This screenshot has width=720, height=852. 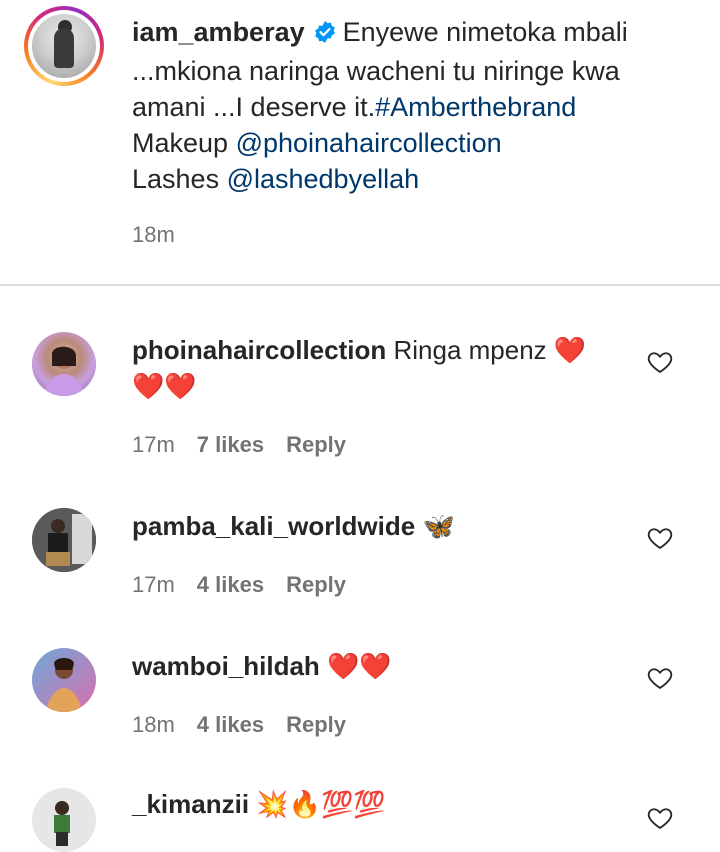 I want to click on caption-text-line3: amani ...I deserve it., so click(x=254, y=107).